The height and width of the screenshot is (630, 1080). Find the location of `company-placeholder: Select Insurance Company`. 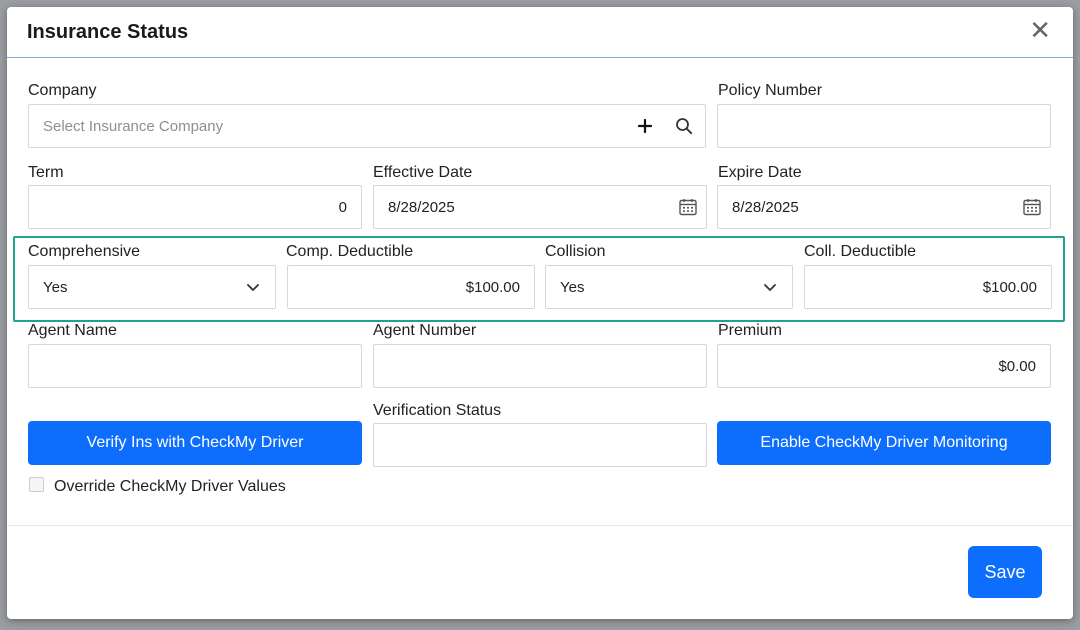

company-placeholder: Select Insurance Company is located at coordinates (133, 126).